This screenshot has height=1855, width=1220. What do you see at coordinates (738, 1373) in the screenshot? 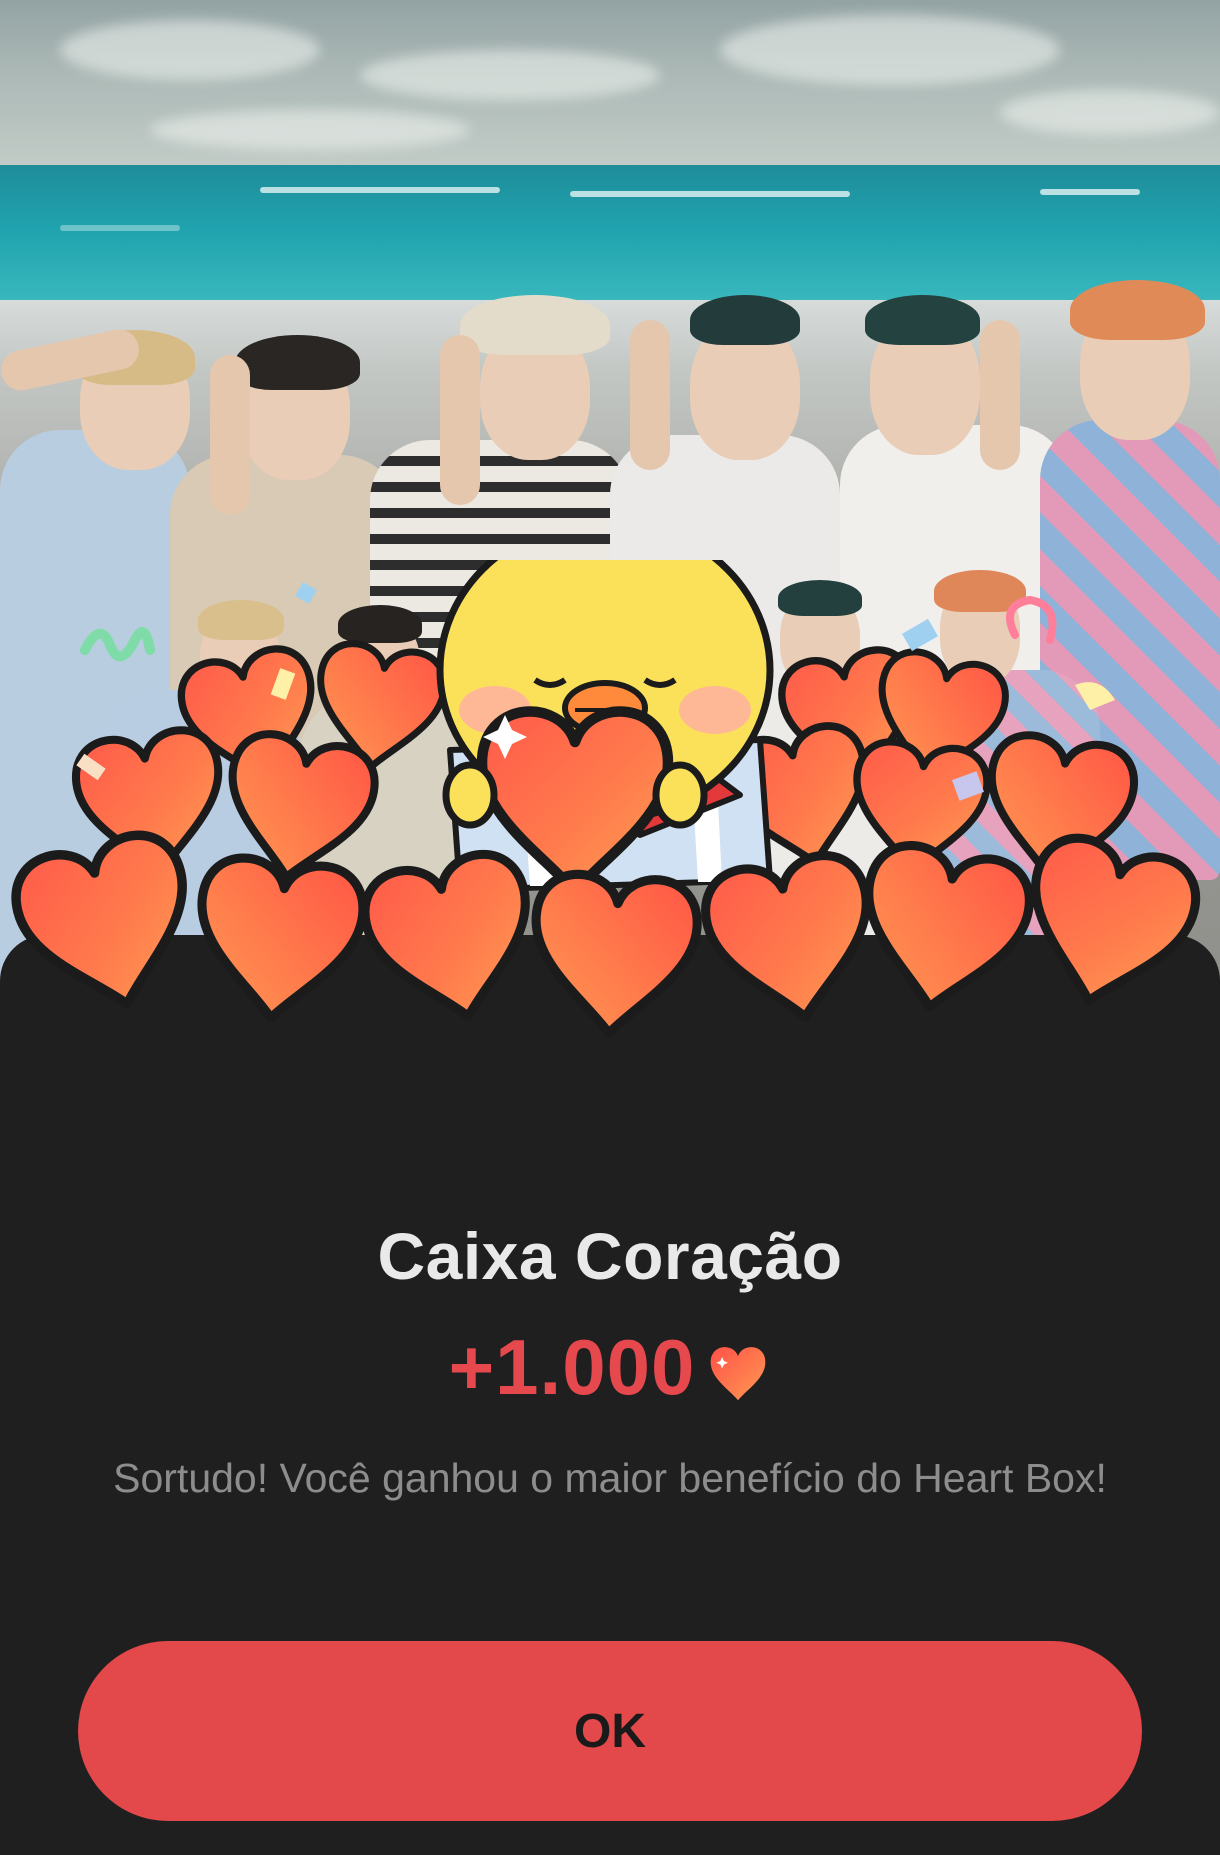
I see `heart-icon` at bounding box center [738, 1373].